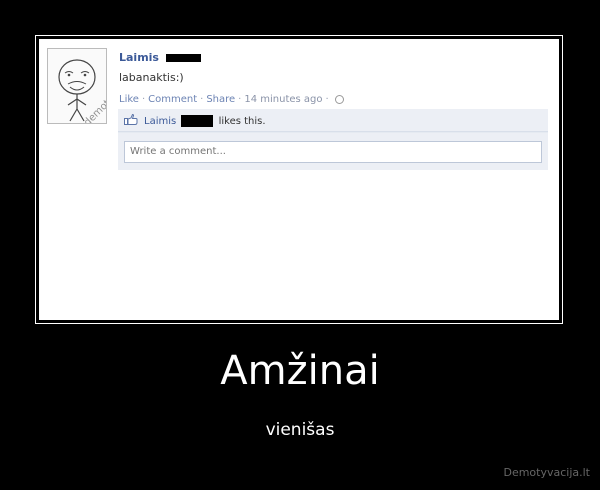 The height and width of the screenshot is (490, 600). What do you see at coordinates (139, 57) in the screenshot?
I see `author-name: Laimis` at bounding box center [139, 57].